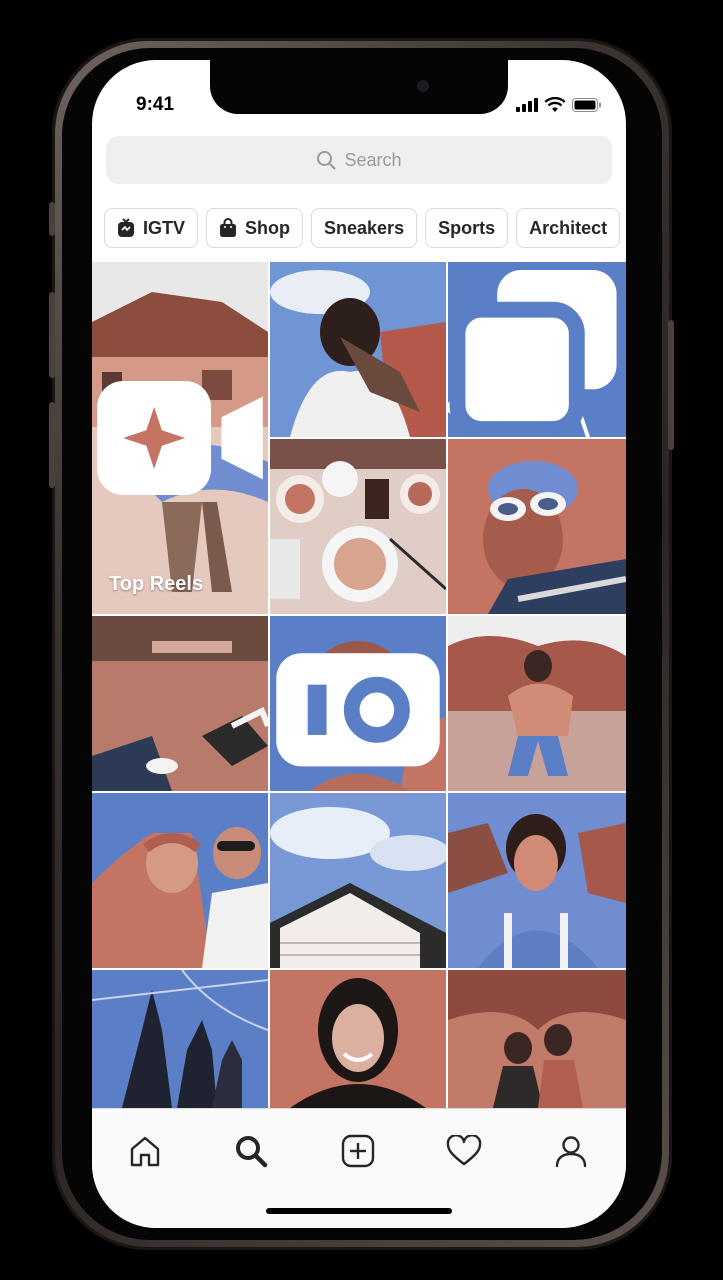 This screenshot has width=723, height=1280. I want to click on home-indicator, so click(359, 1211).